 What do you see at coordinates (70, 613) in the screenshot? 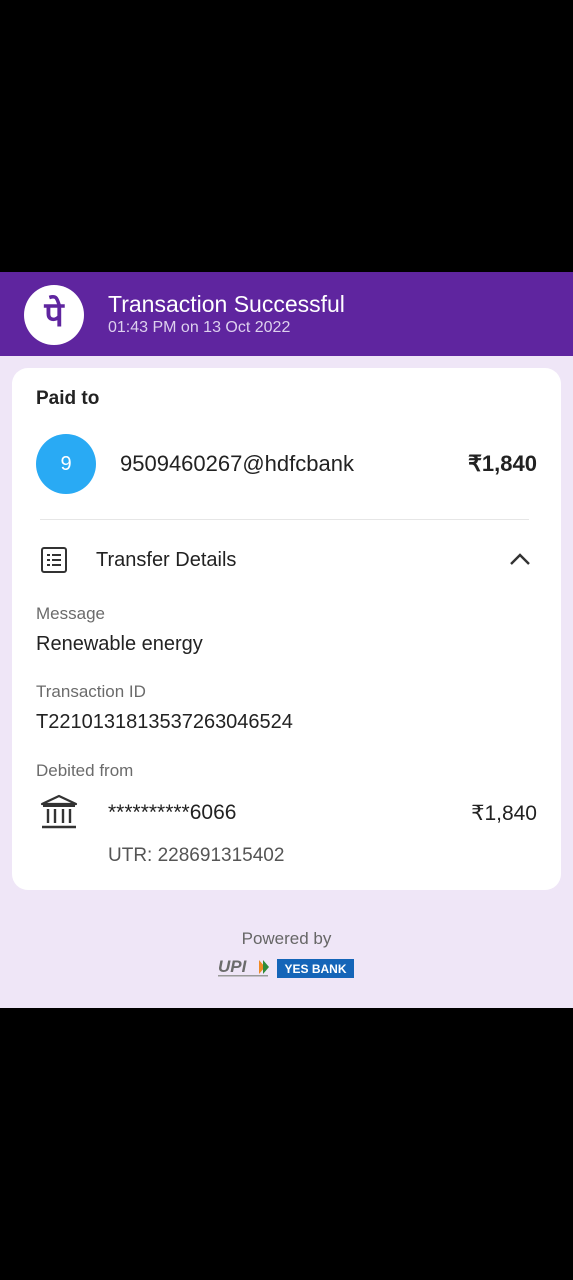
I see `message-label: Message` at bounding box center [70, 613].